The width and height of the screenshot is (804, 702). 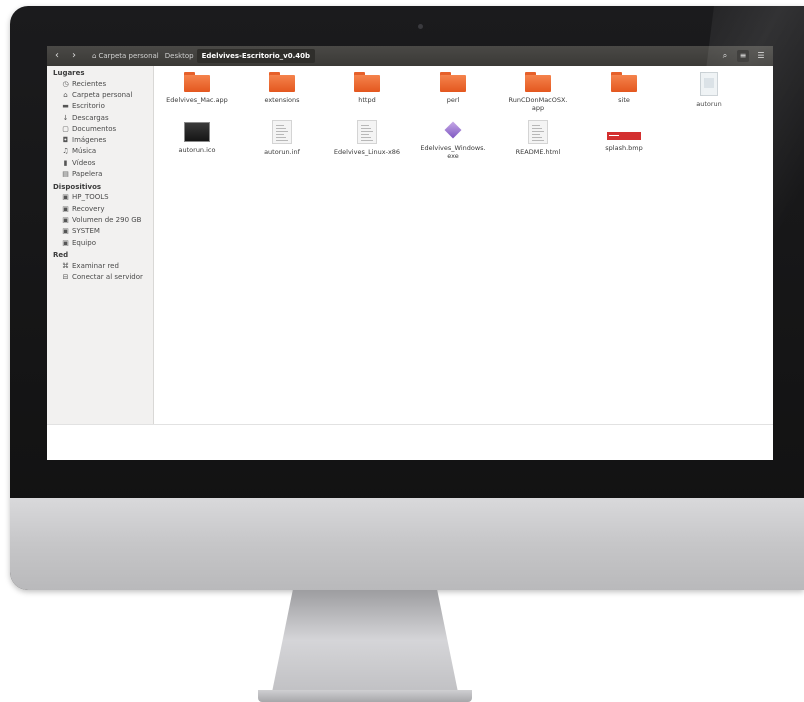 What do you see at coordinates (538, 92) in the screenshot?
I see `file-item: RunCDonMacOSX. app` at bounding box center [538, 92].